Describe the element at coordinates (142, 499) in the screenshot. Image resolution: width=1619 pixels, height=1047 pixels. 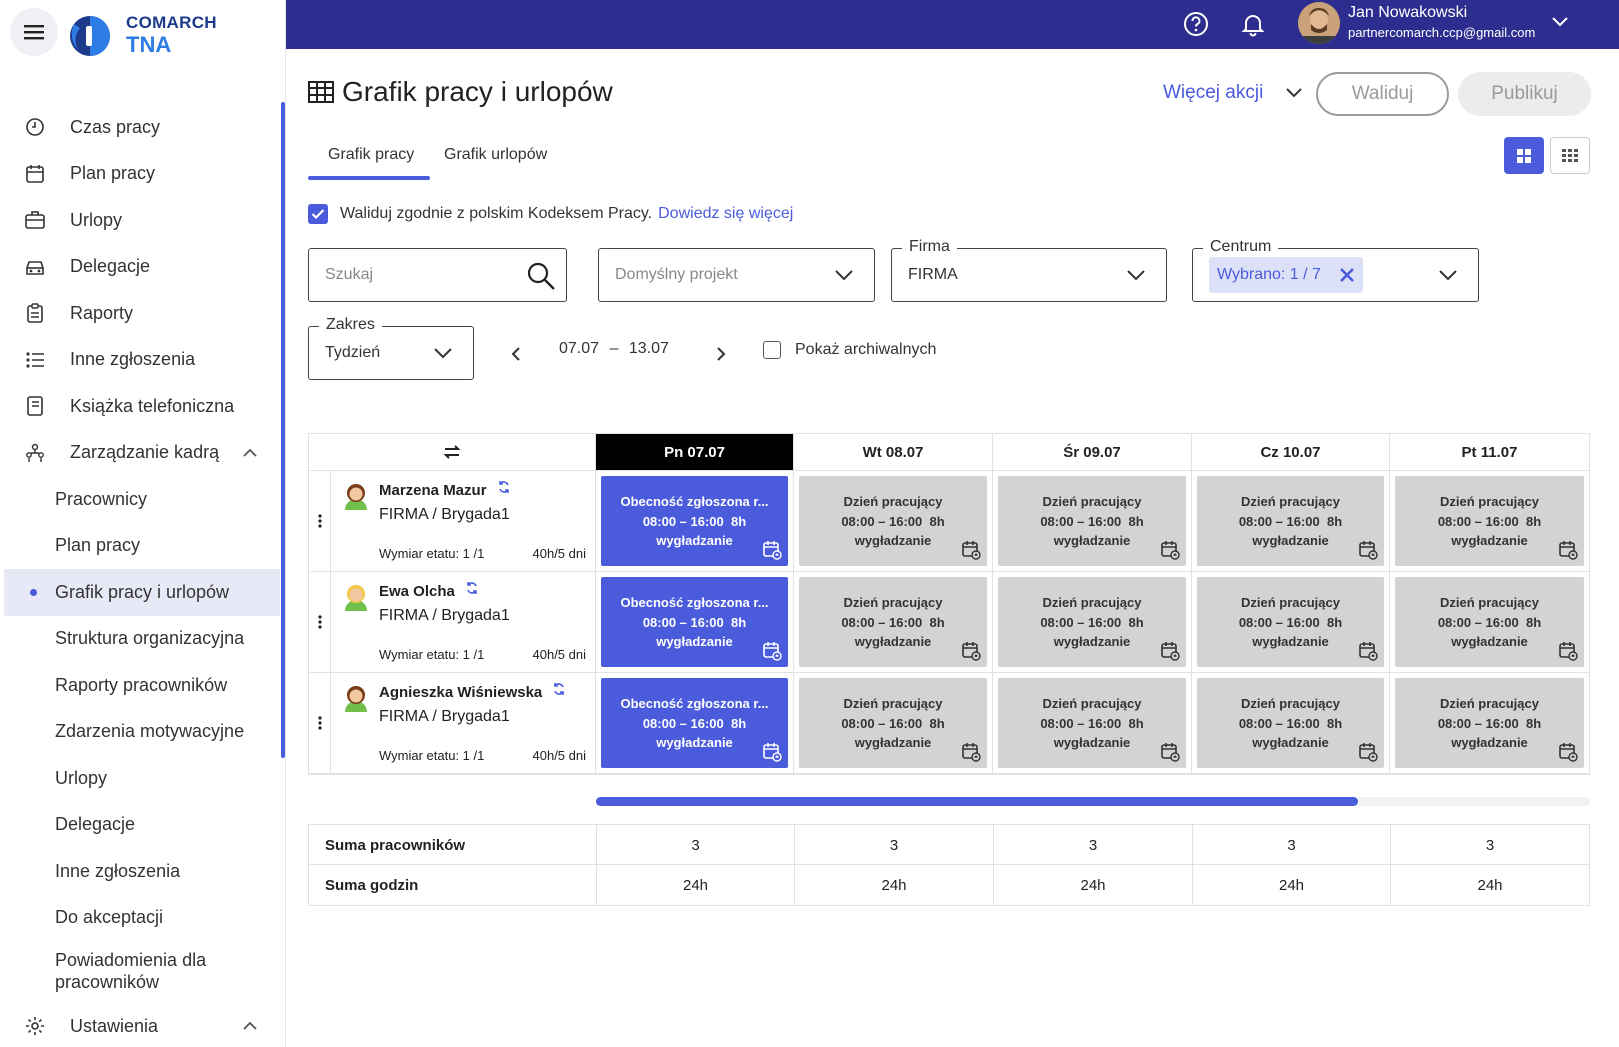
I see `sidebar-subitem-pracownicy: Pracownicy` at that location.